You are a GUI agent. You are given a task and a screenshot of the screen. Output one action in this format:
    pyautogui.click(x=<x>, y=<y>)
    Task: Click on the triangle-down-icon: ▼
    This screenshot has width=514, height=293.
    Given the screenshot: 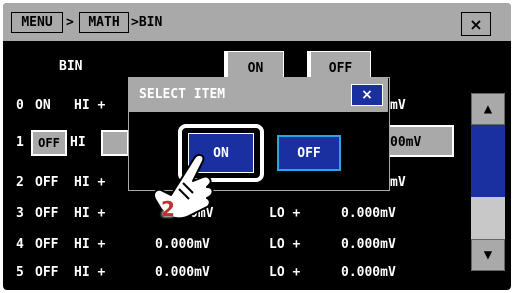 What is the action you would take?
    pyautogui.click(x=488, y=255)
    